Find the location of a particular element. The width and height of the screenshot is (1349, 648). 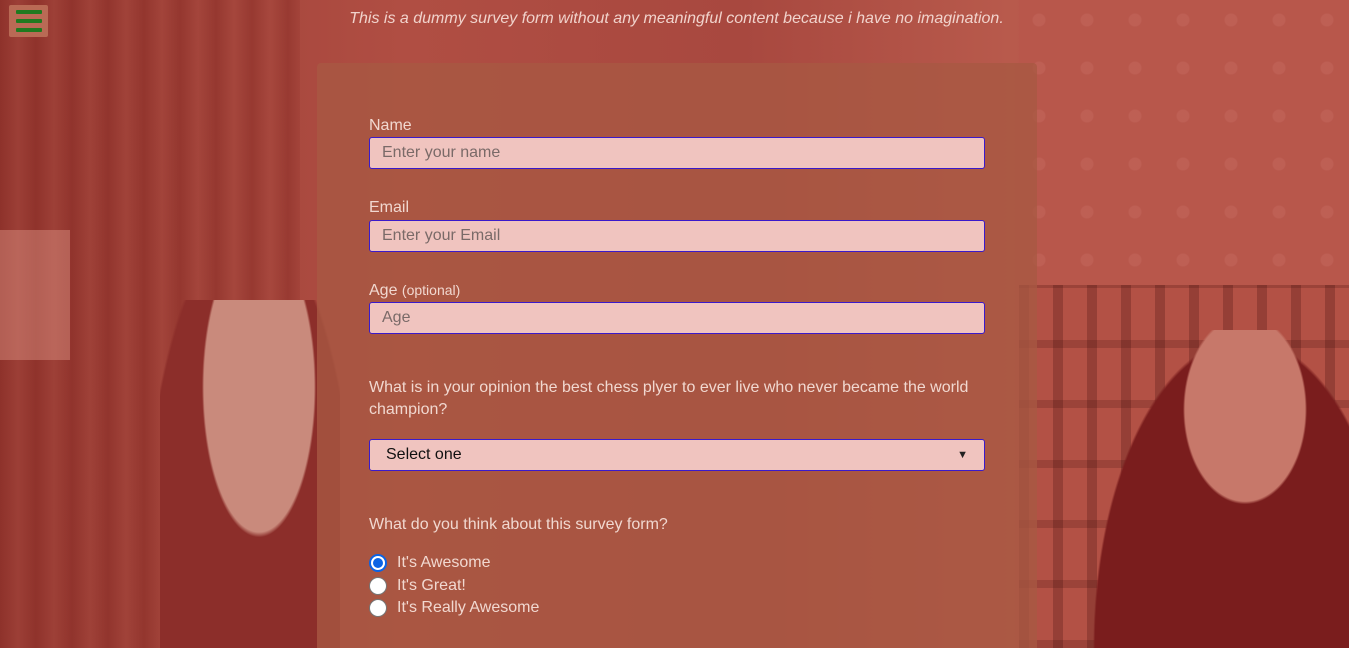

background-wallpaper is located at coordinates (1184, 145).